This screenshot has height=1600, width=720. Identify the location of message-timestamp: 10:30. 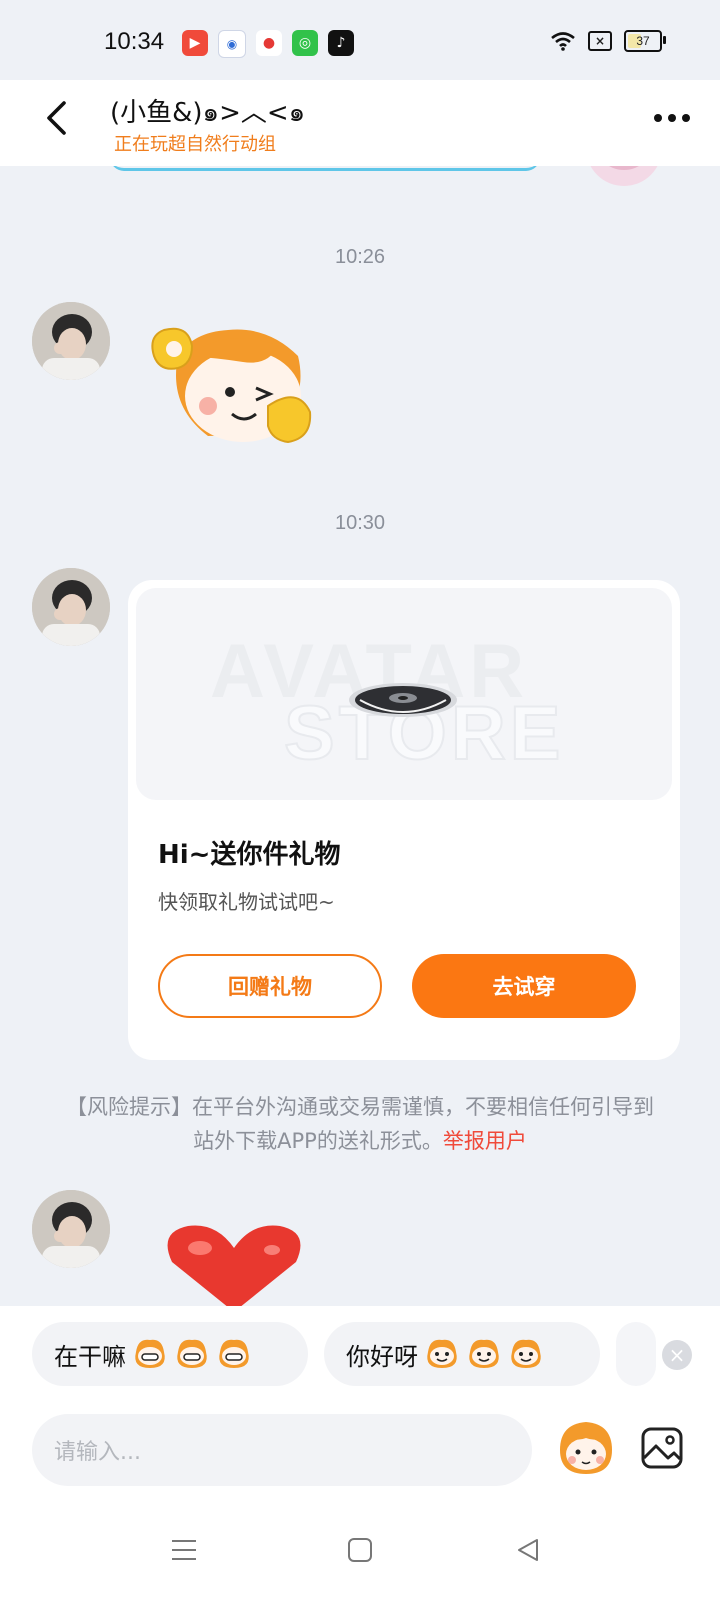
(360, 523).